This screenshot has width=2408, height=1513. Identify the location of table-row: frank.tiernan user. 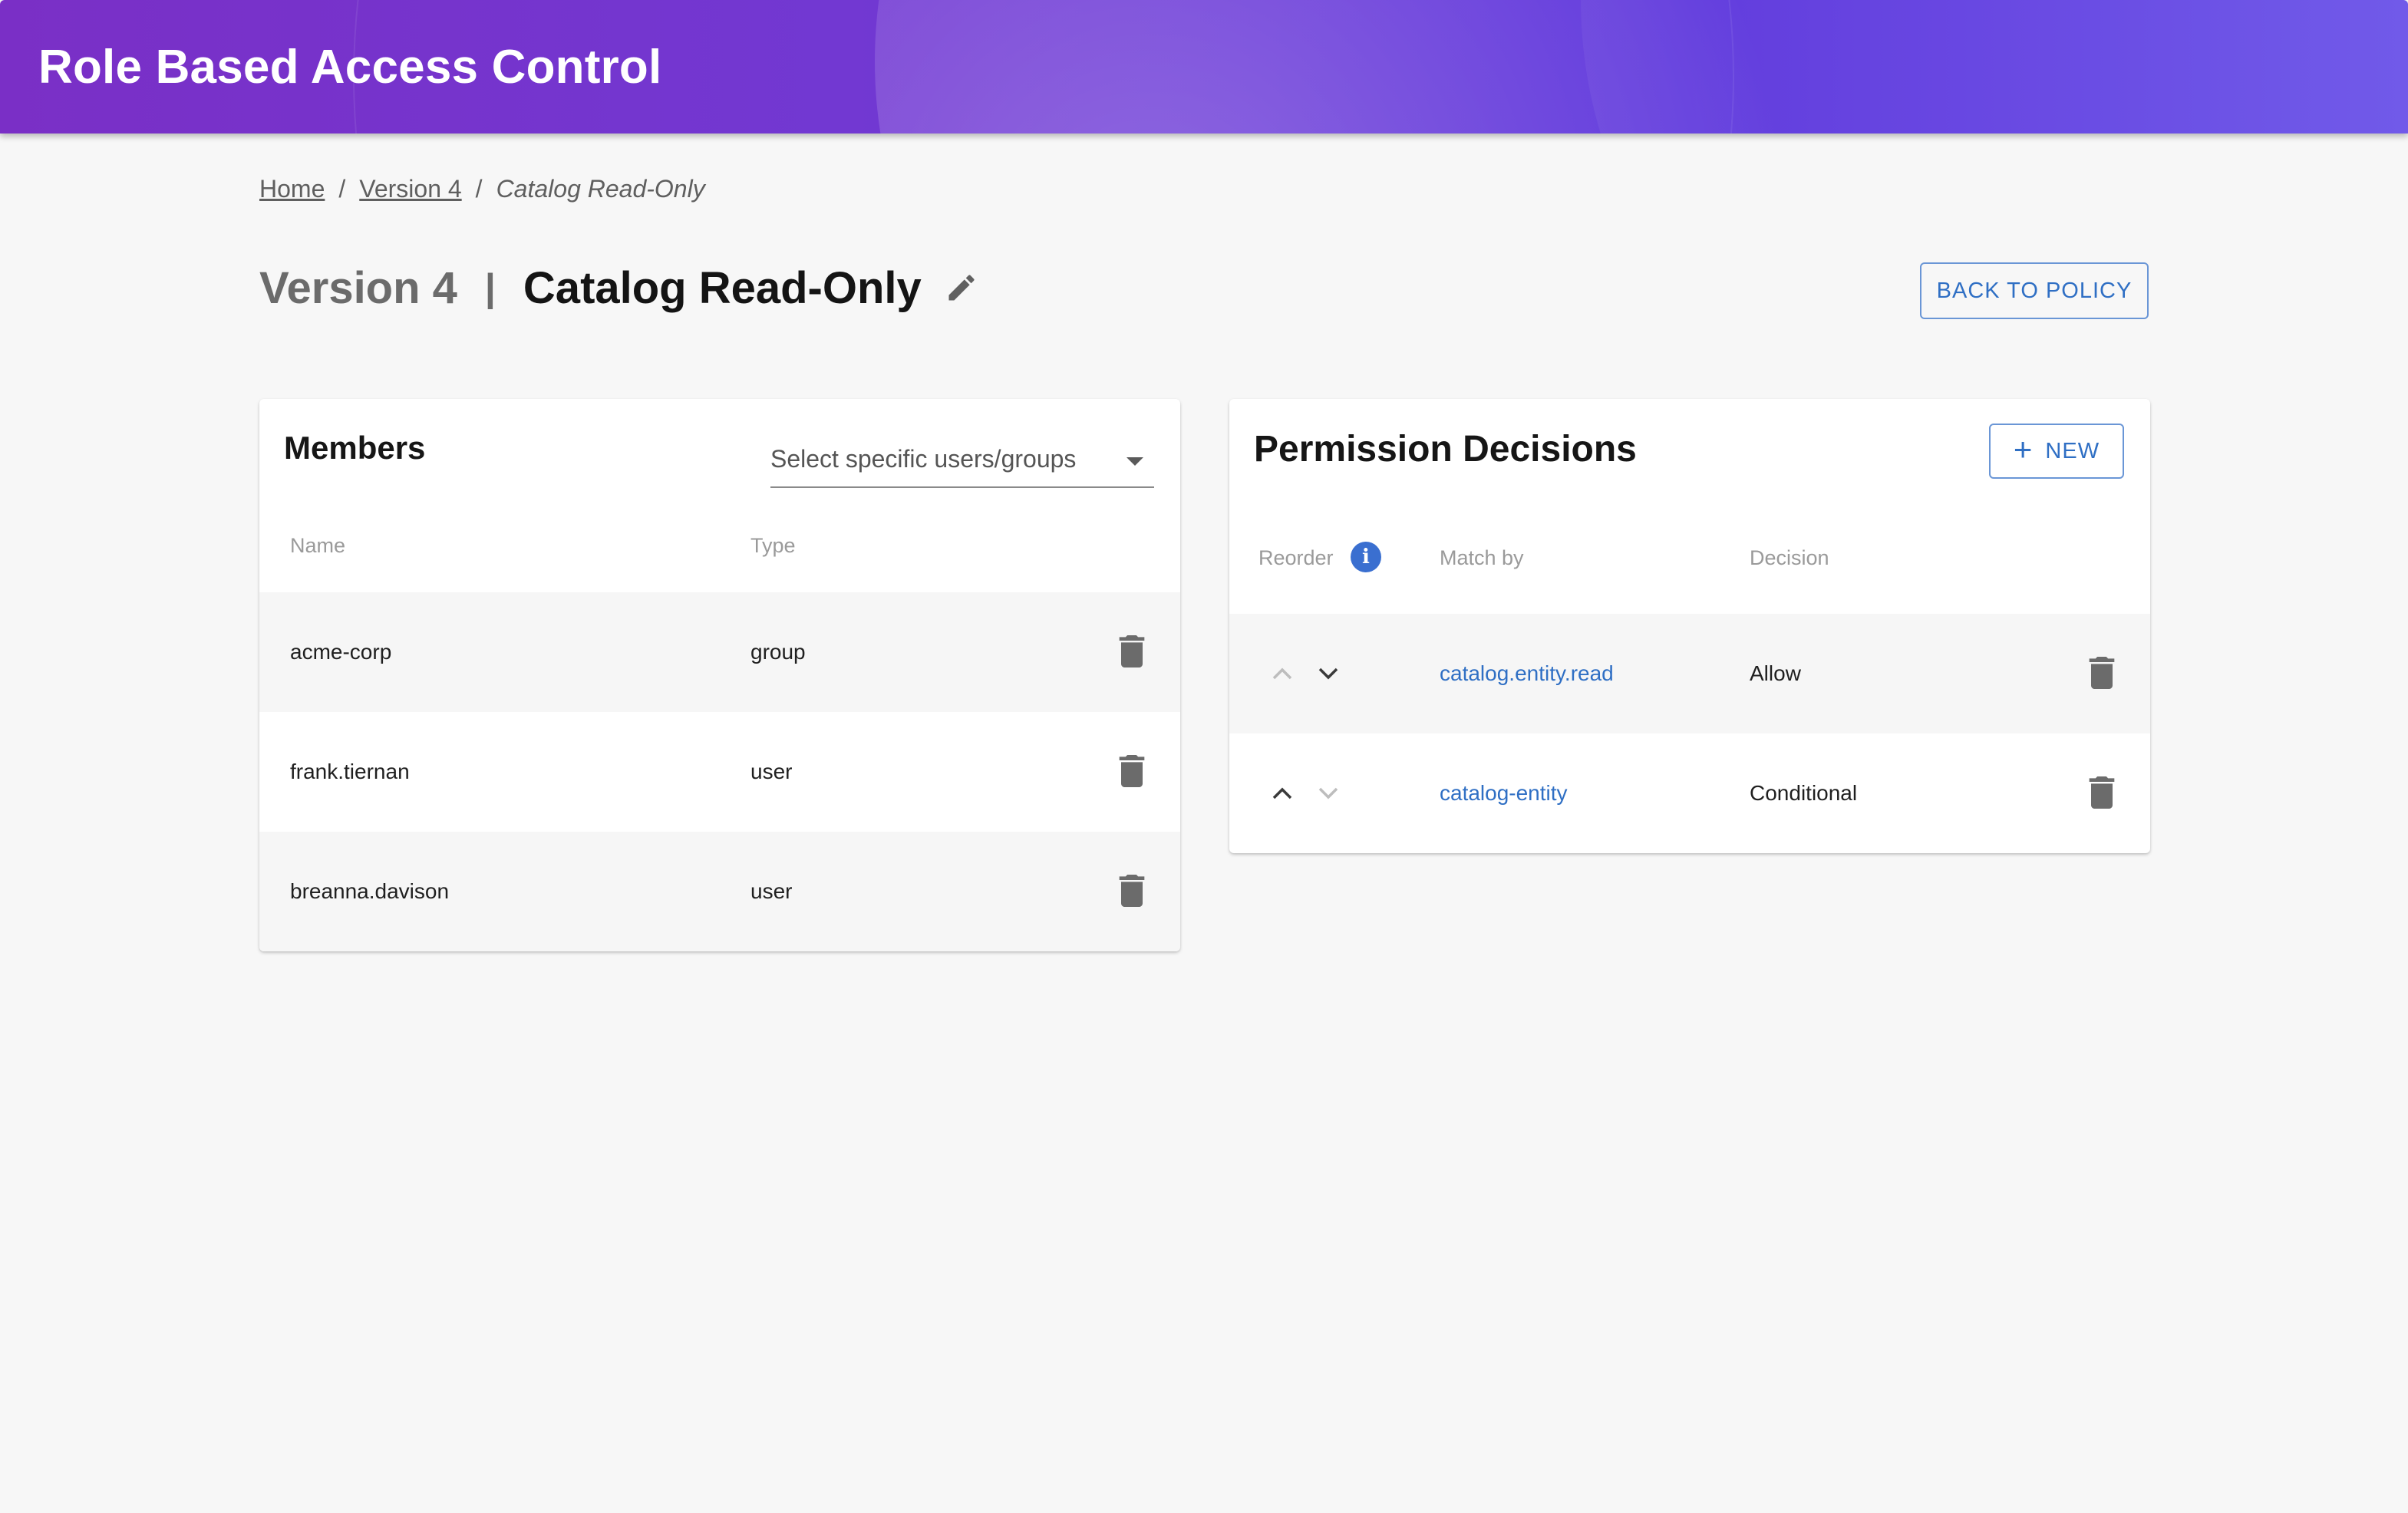
(719, 772).